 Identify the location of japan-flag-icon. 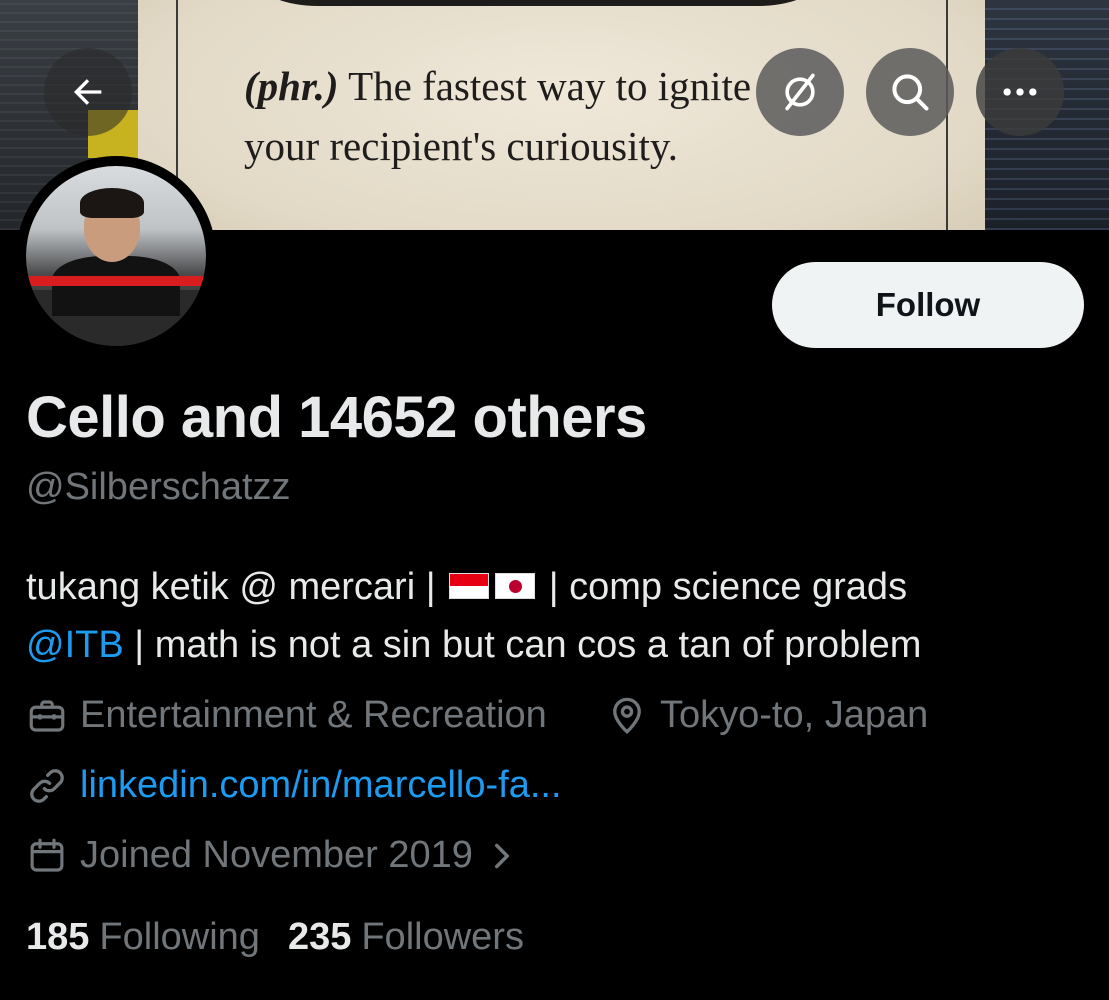
(515, 585).